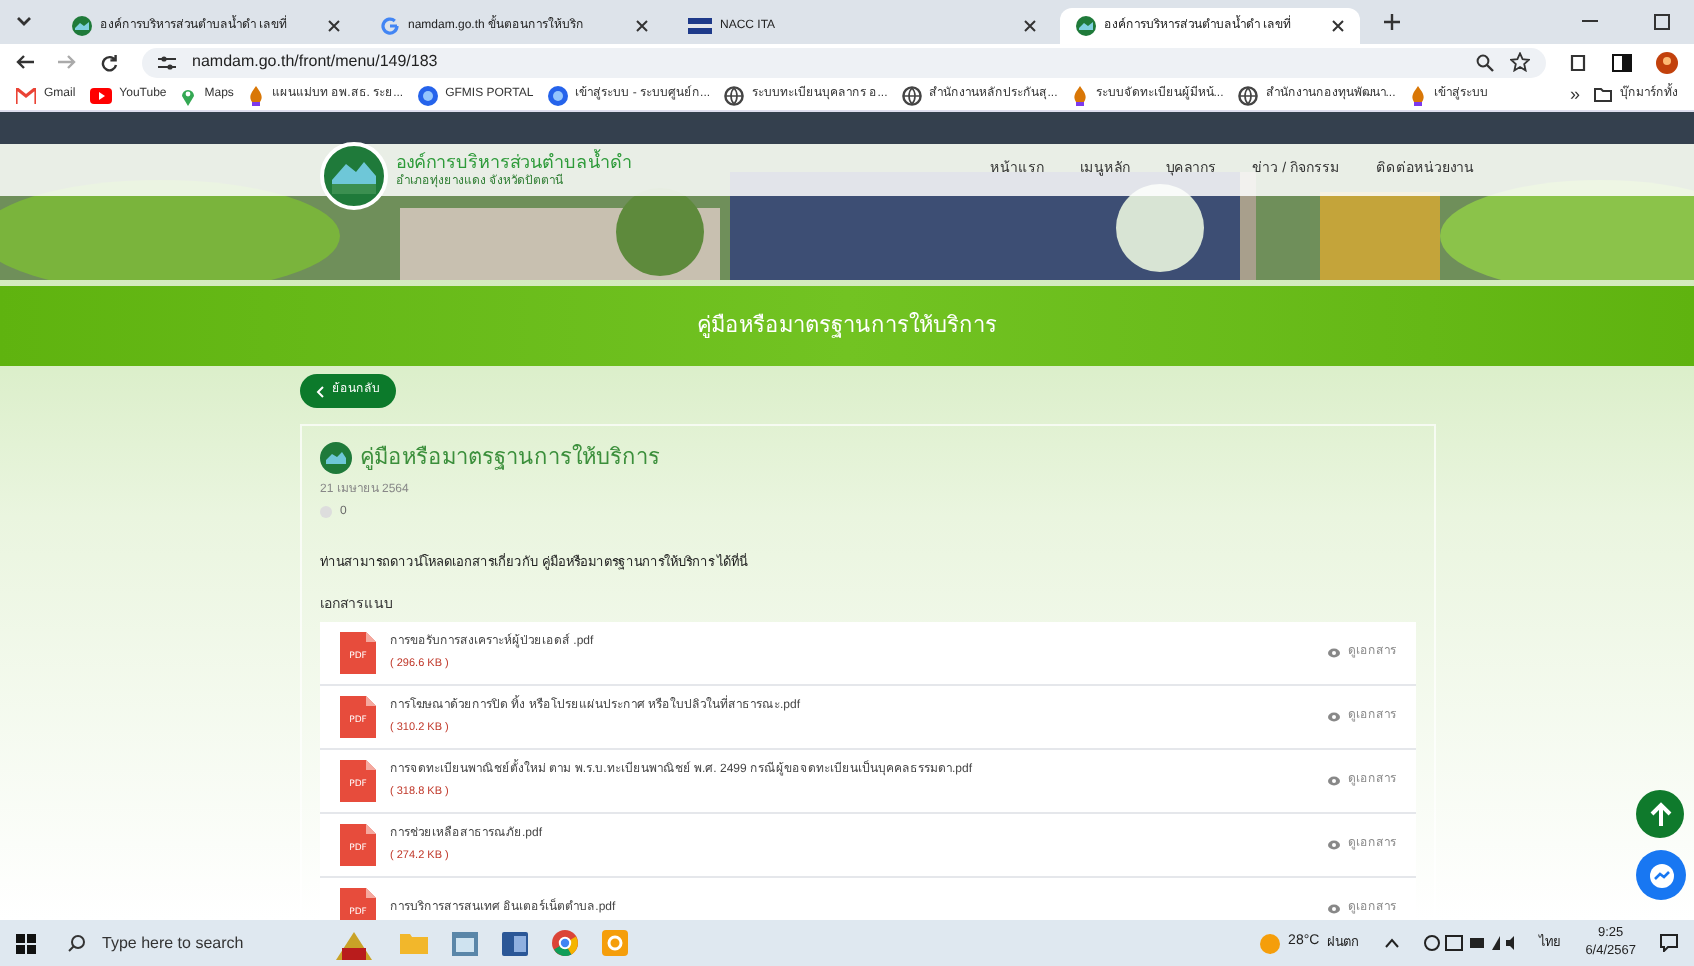  What do you see at coordinates (354, 943) in the screenshot?
I see `temple-icon` at bounding box center [354, 943].